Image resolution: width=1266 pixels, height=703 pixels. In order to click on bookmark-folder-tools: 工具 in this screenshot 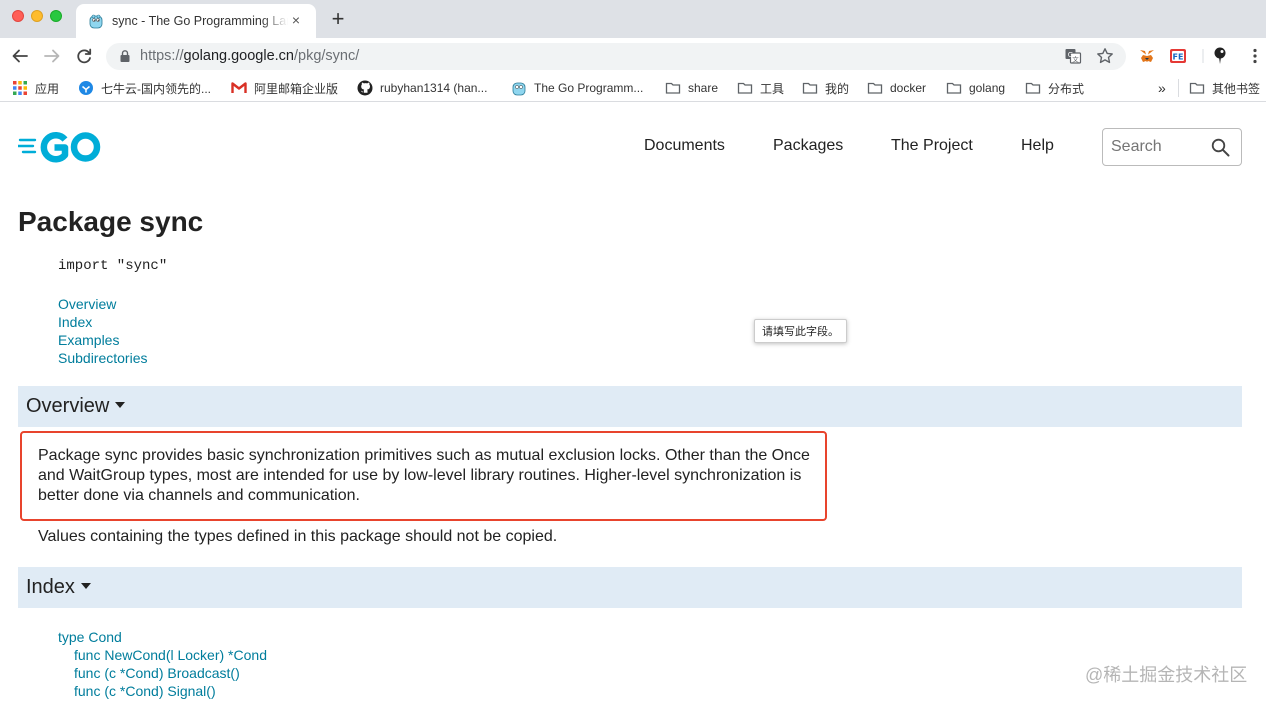, I will do `click(760, 88)`.